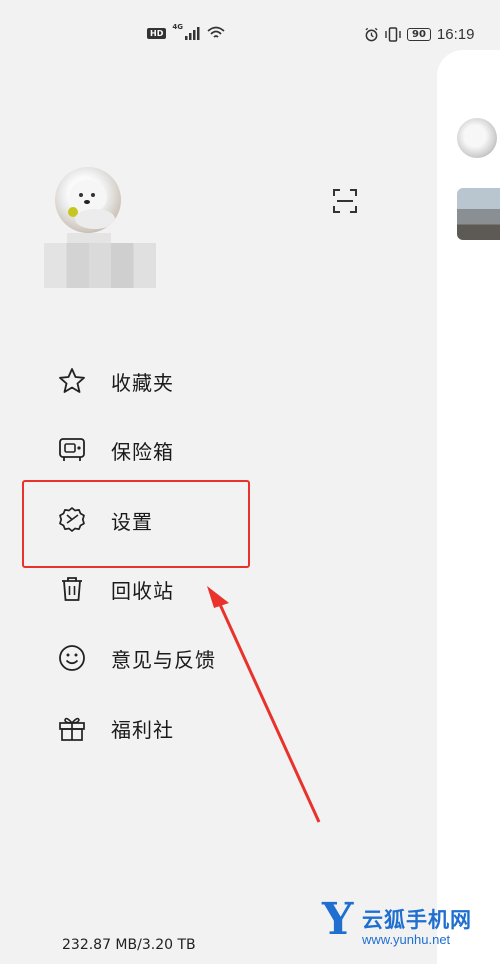 The height and width of the screenshot is (964, 500). What do you see at coordinates (157, 33) in the screenshot?
I see `hd-badge: HD` at bounding box center [157, 33].